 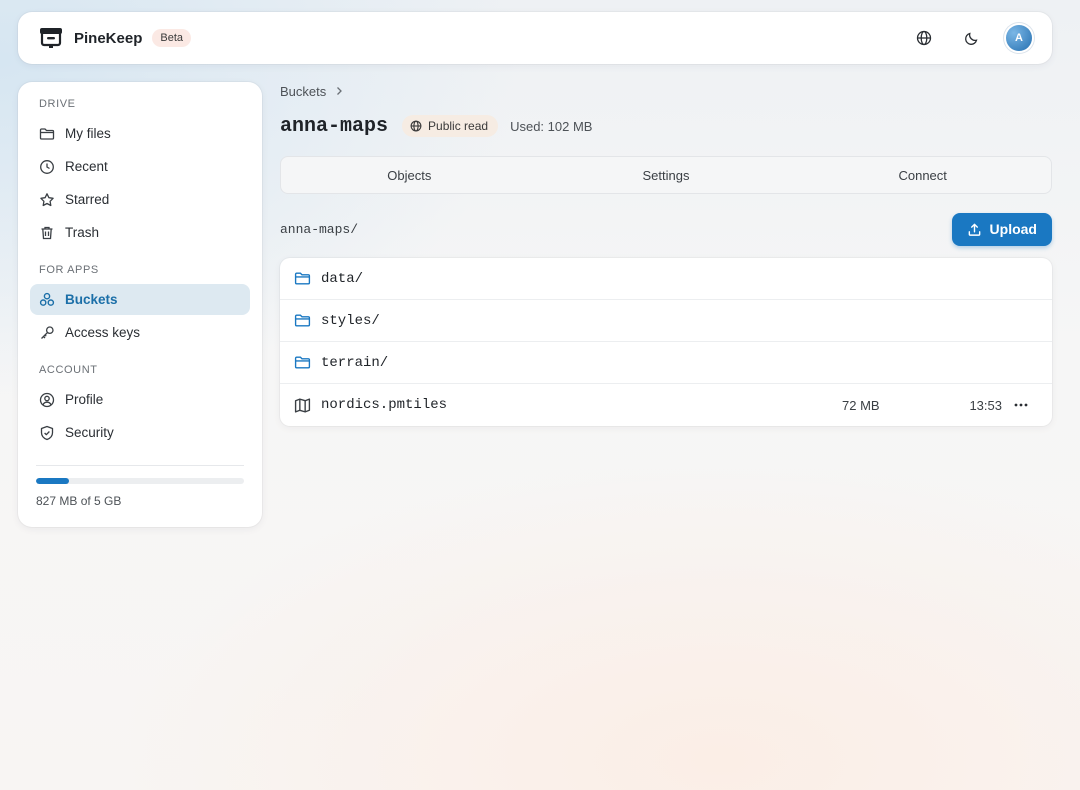 What do you see at coordinates (1019, 38) in the screenshot?
I see `avatar: A` at bounding box center [1019, 38].